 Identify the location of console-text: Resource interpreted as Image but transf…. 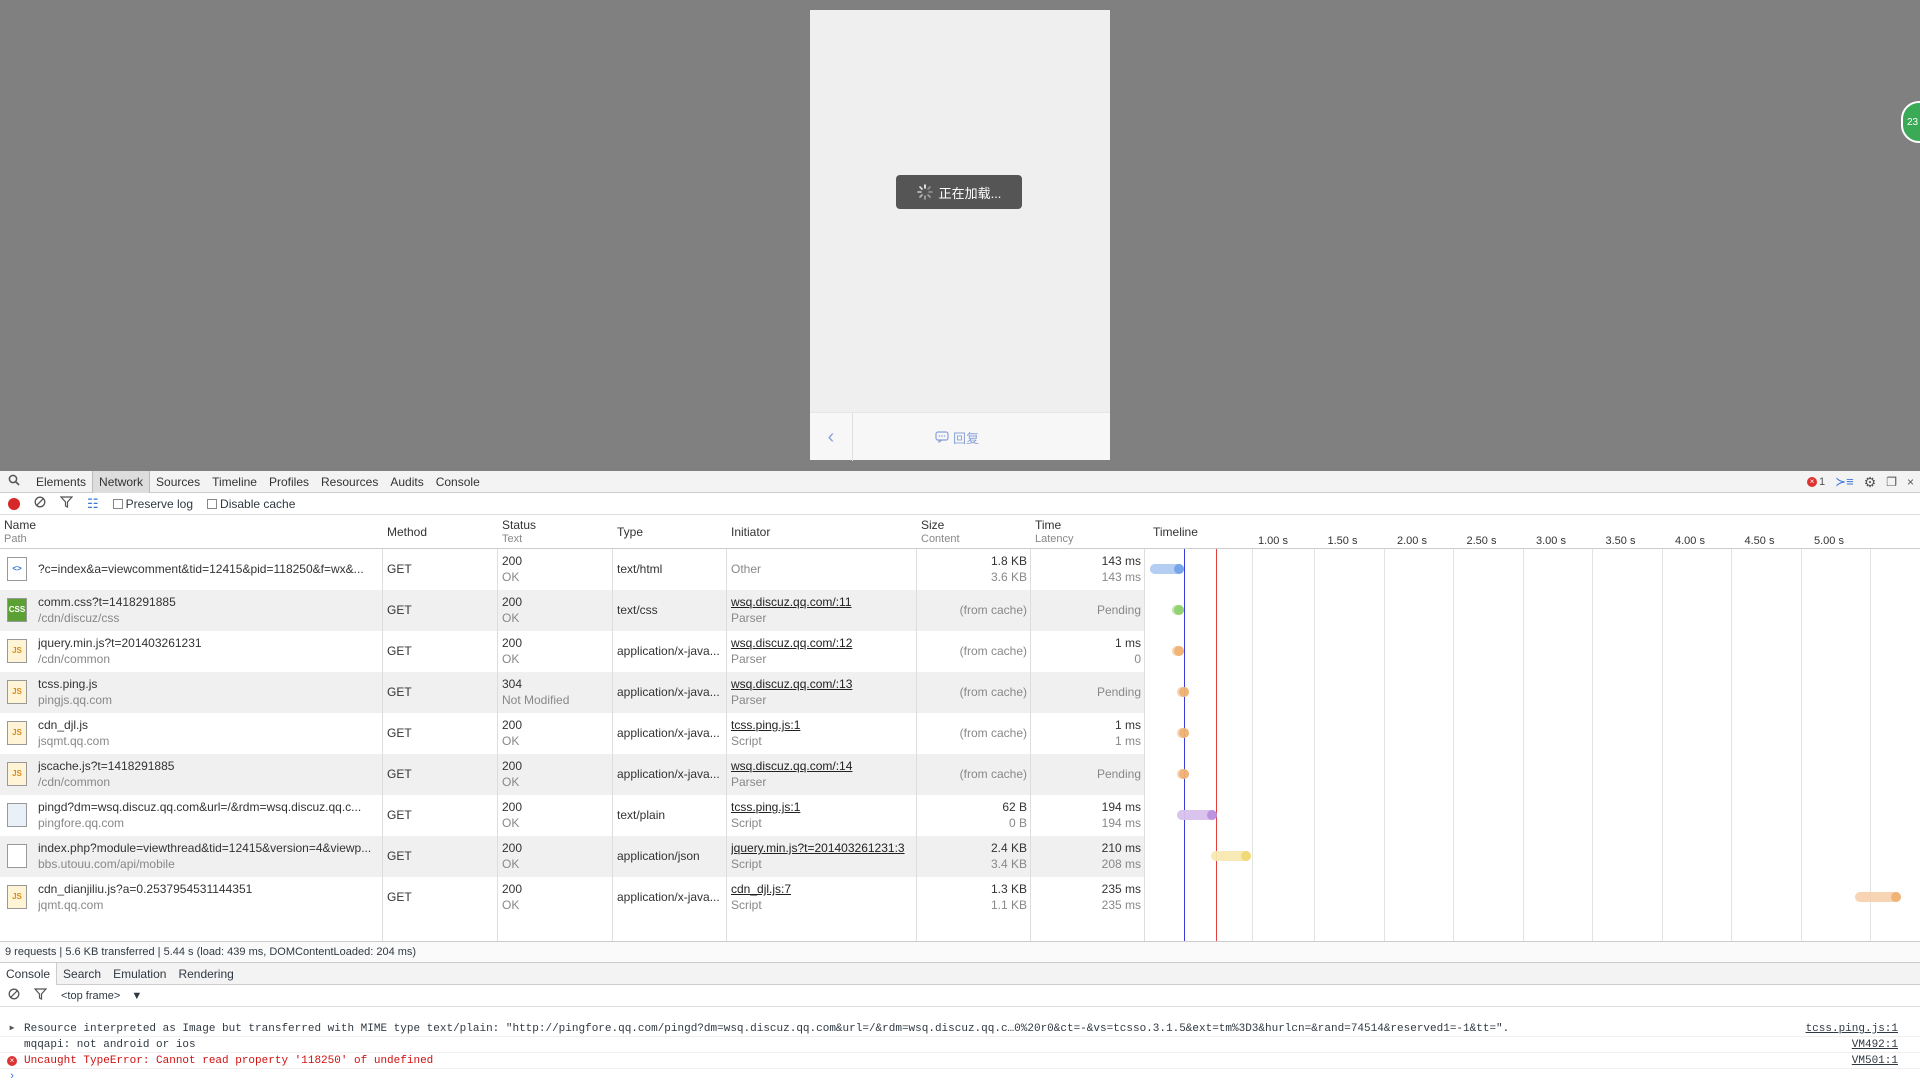
(767, 1029).